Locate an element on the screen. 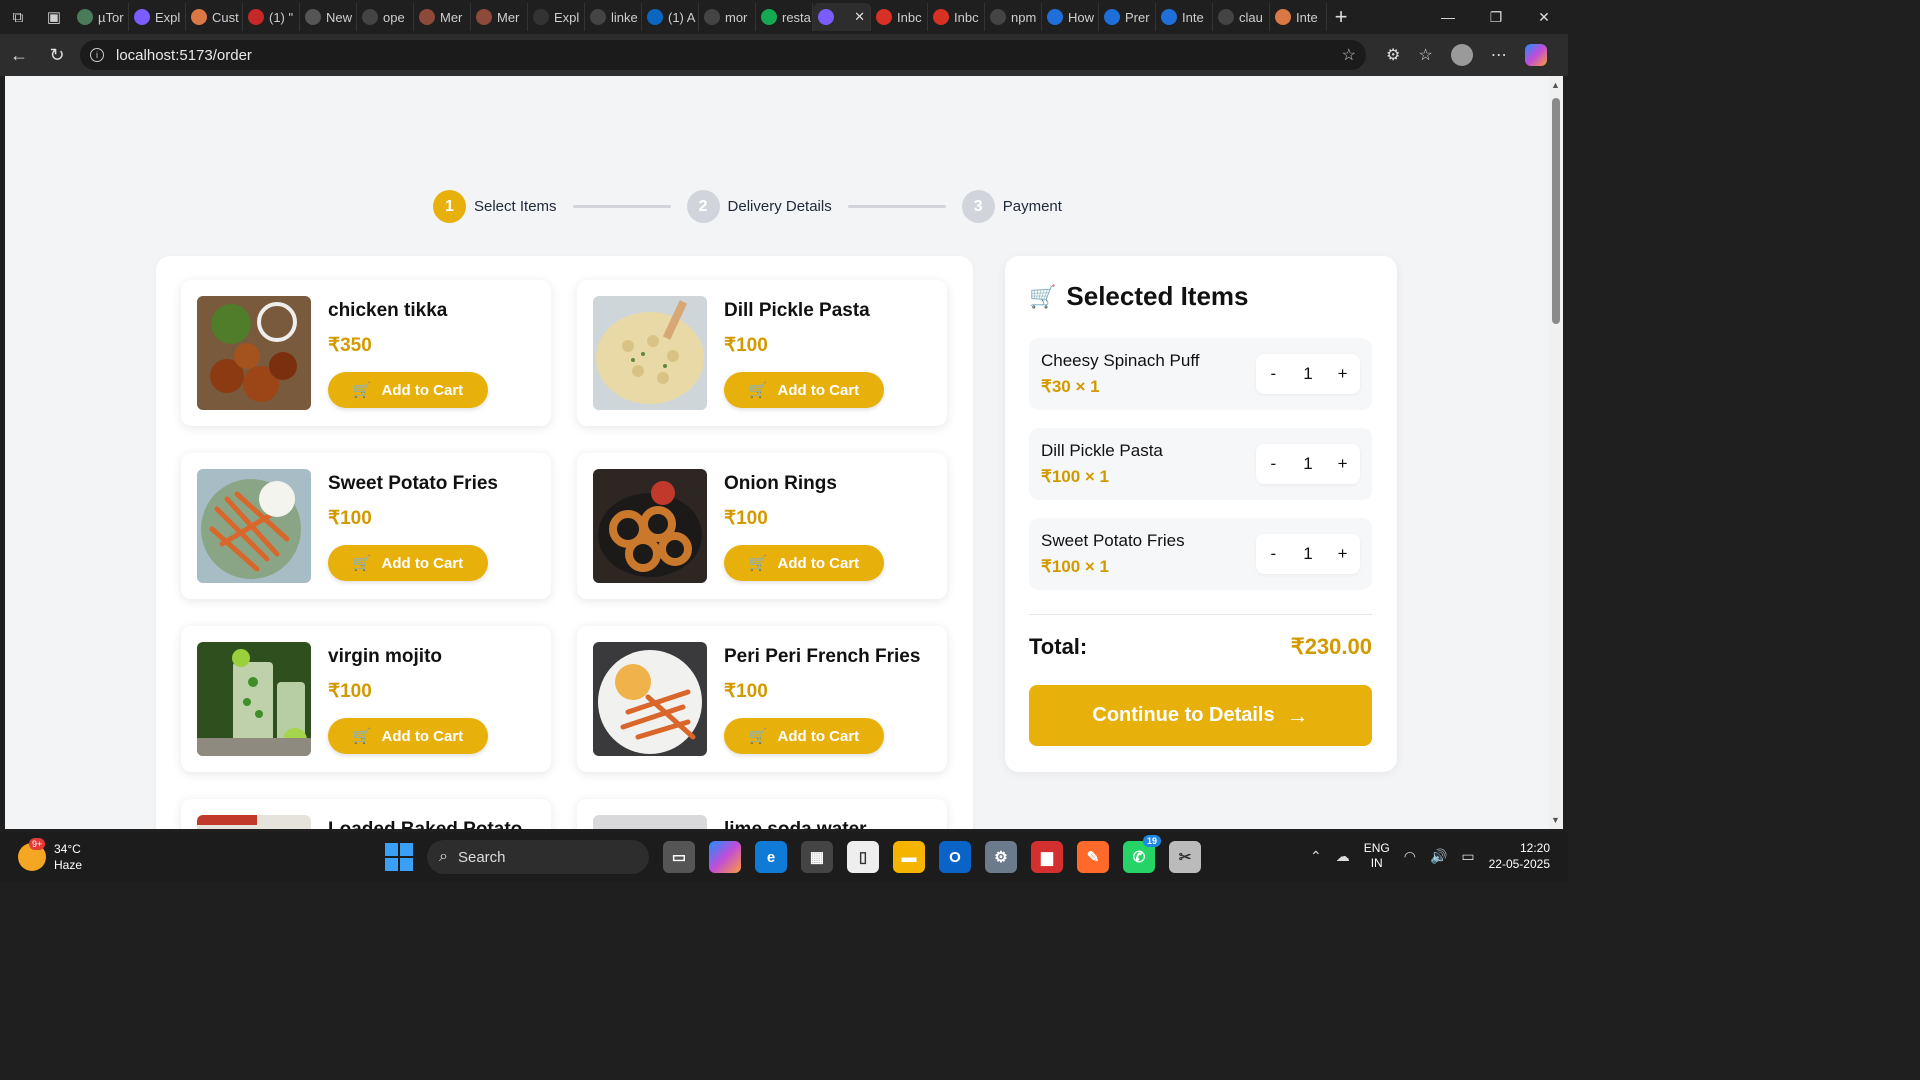 The width and height of the screenshot is (1920, 1080). weather-widget: 9+ 34°C Haze is located at coordinates (50, 855).